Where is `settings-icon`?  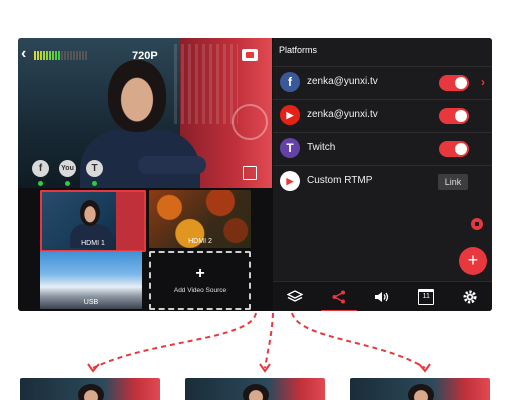
settings-icon is located at coordinates (470, 296).